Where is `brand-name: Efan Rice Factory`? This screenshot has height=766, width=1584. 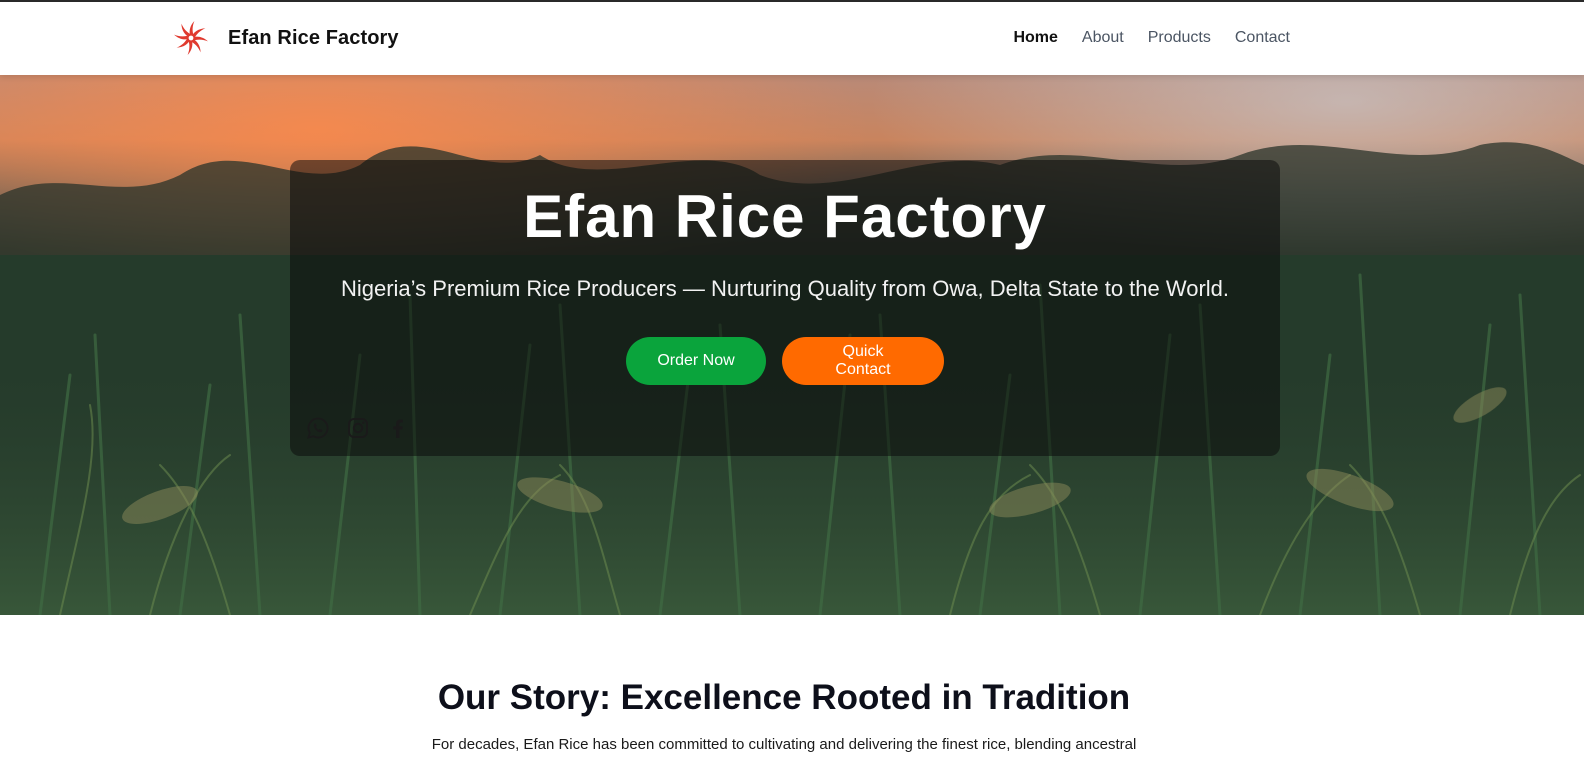
brand-name: Efan Rice Factory is located at coordinates (313, 37).